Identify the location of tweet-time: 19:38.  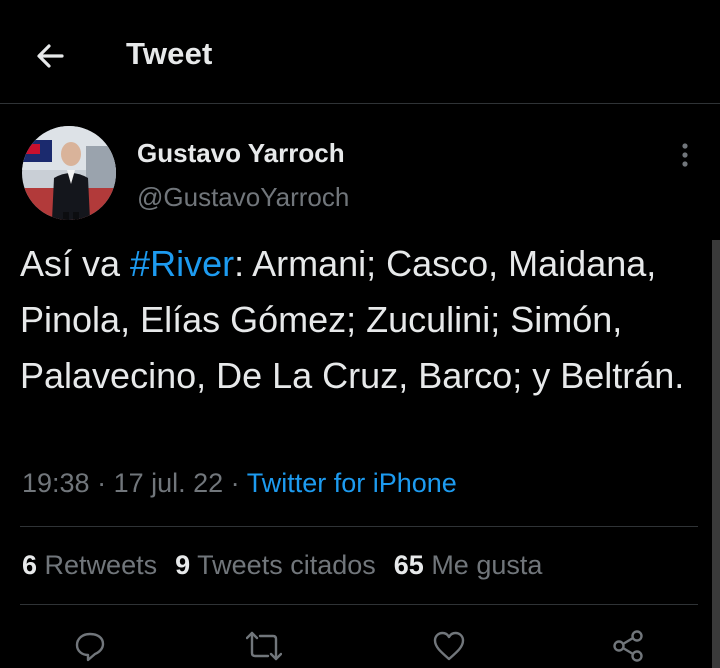
(56, 483).